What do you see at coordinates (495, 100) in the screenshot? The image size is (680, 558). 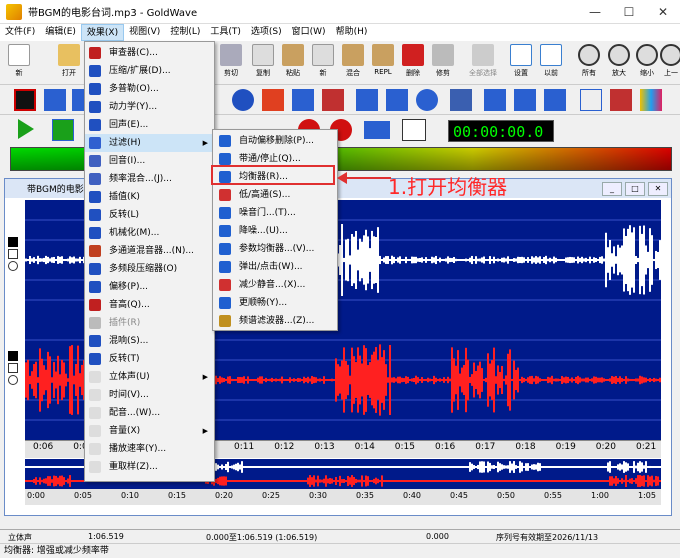 I see `bandpass-tool-icon` at bounding box center [495, 100].